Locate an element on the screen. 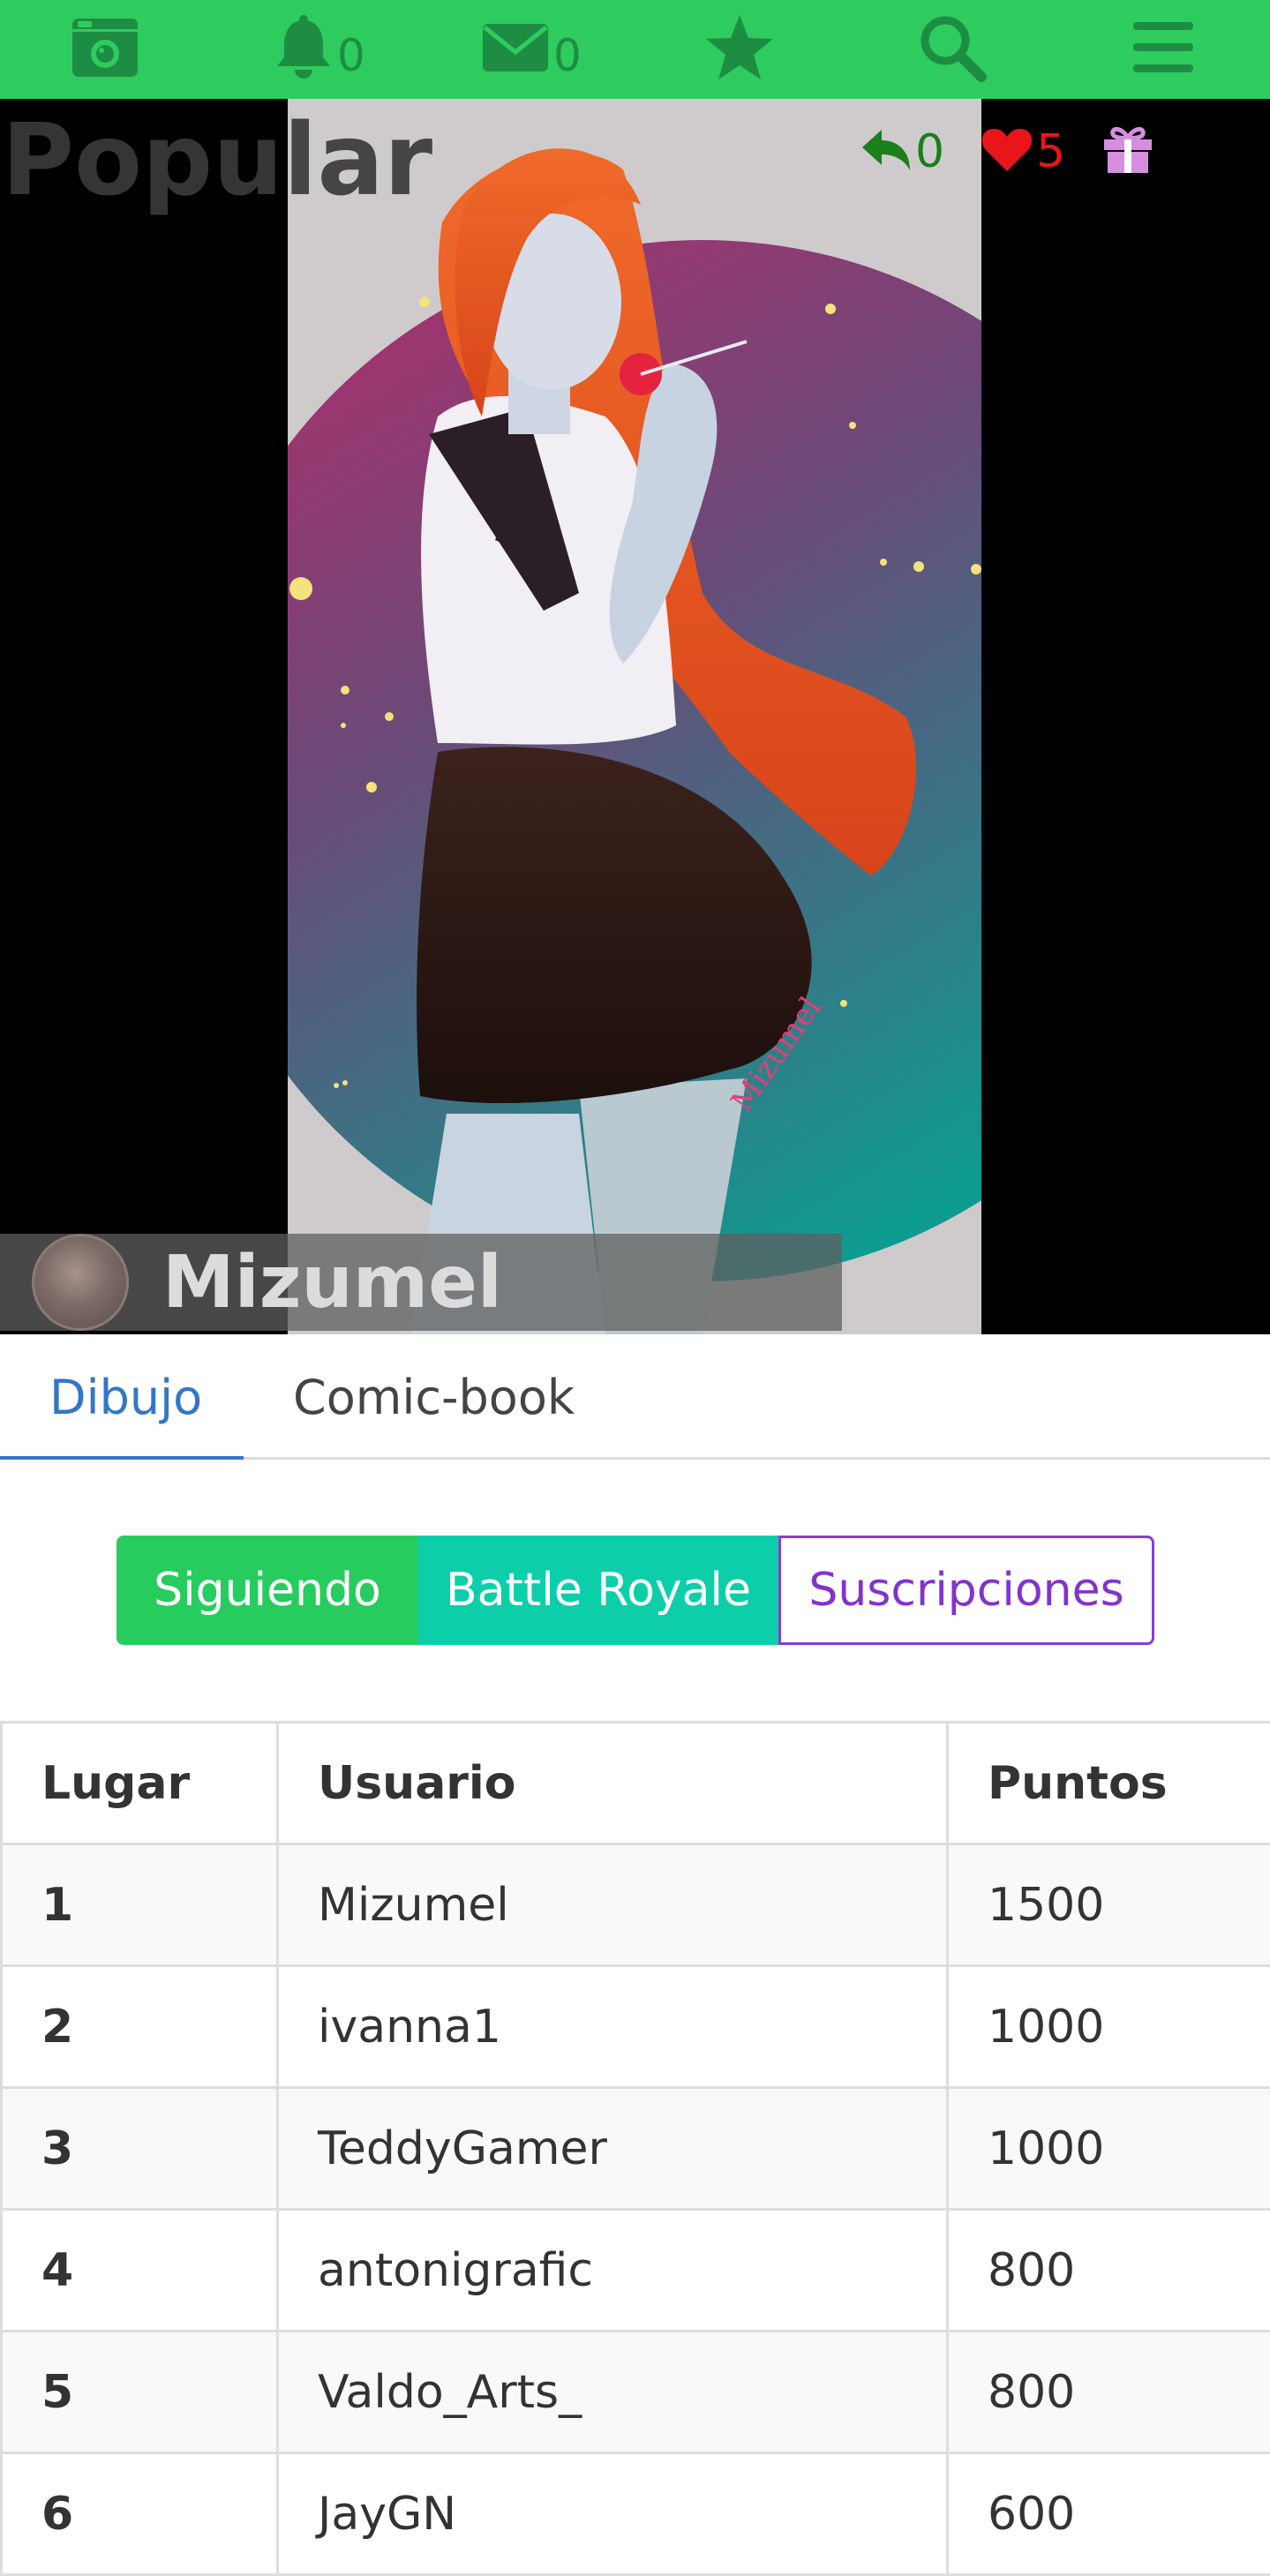 The height and width of the screenshot is (2576, 1270). camera-button is located at coordinates (105, 47).